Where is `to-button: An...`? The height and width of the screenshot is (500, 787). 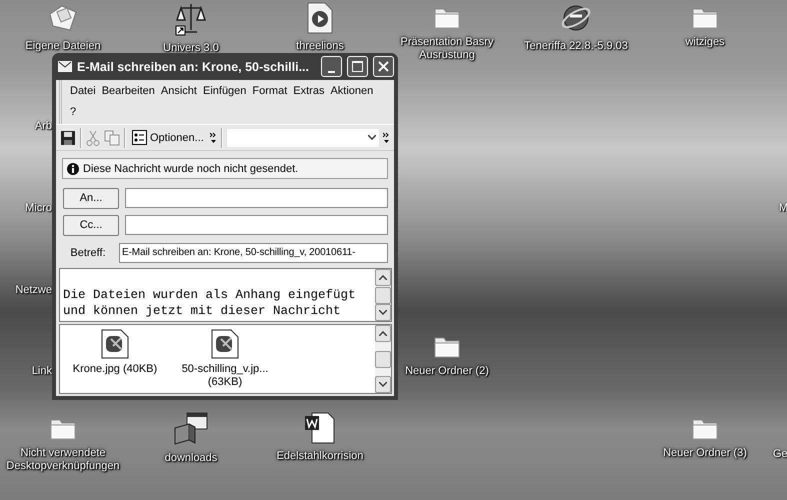 to-button: An... is located at coordinates (91, 198).